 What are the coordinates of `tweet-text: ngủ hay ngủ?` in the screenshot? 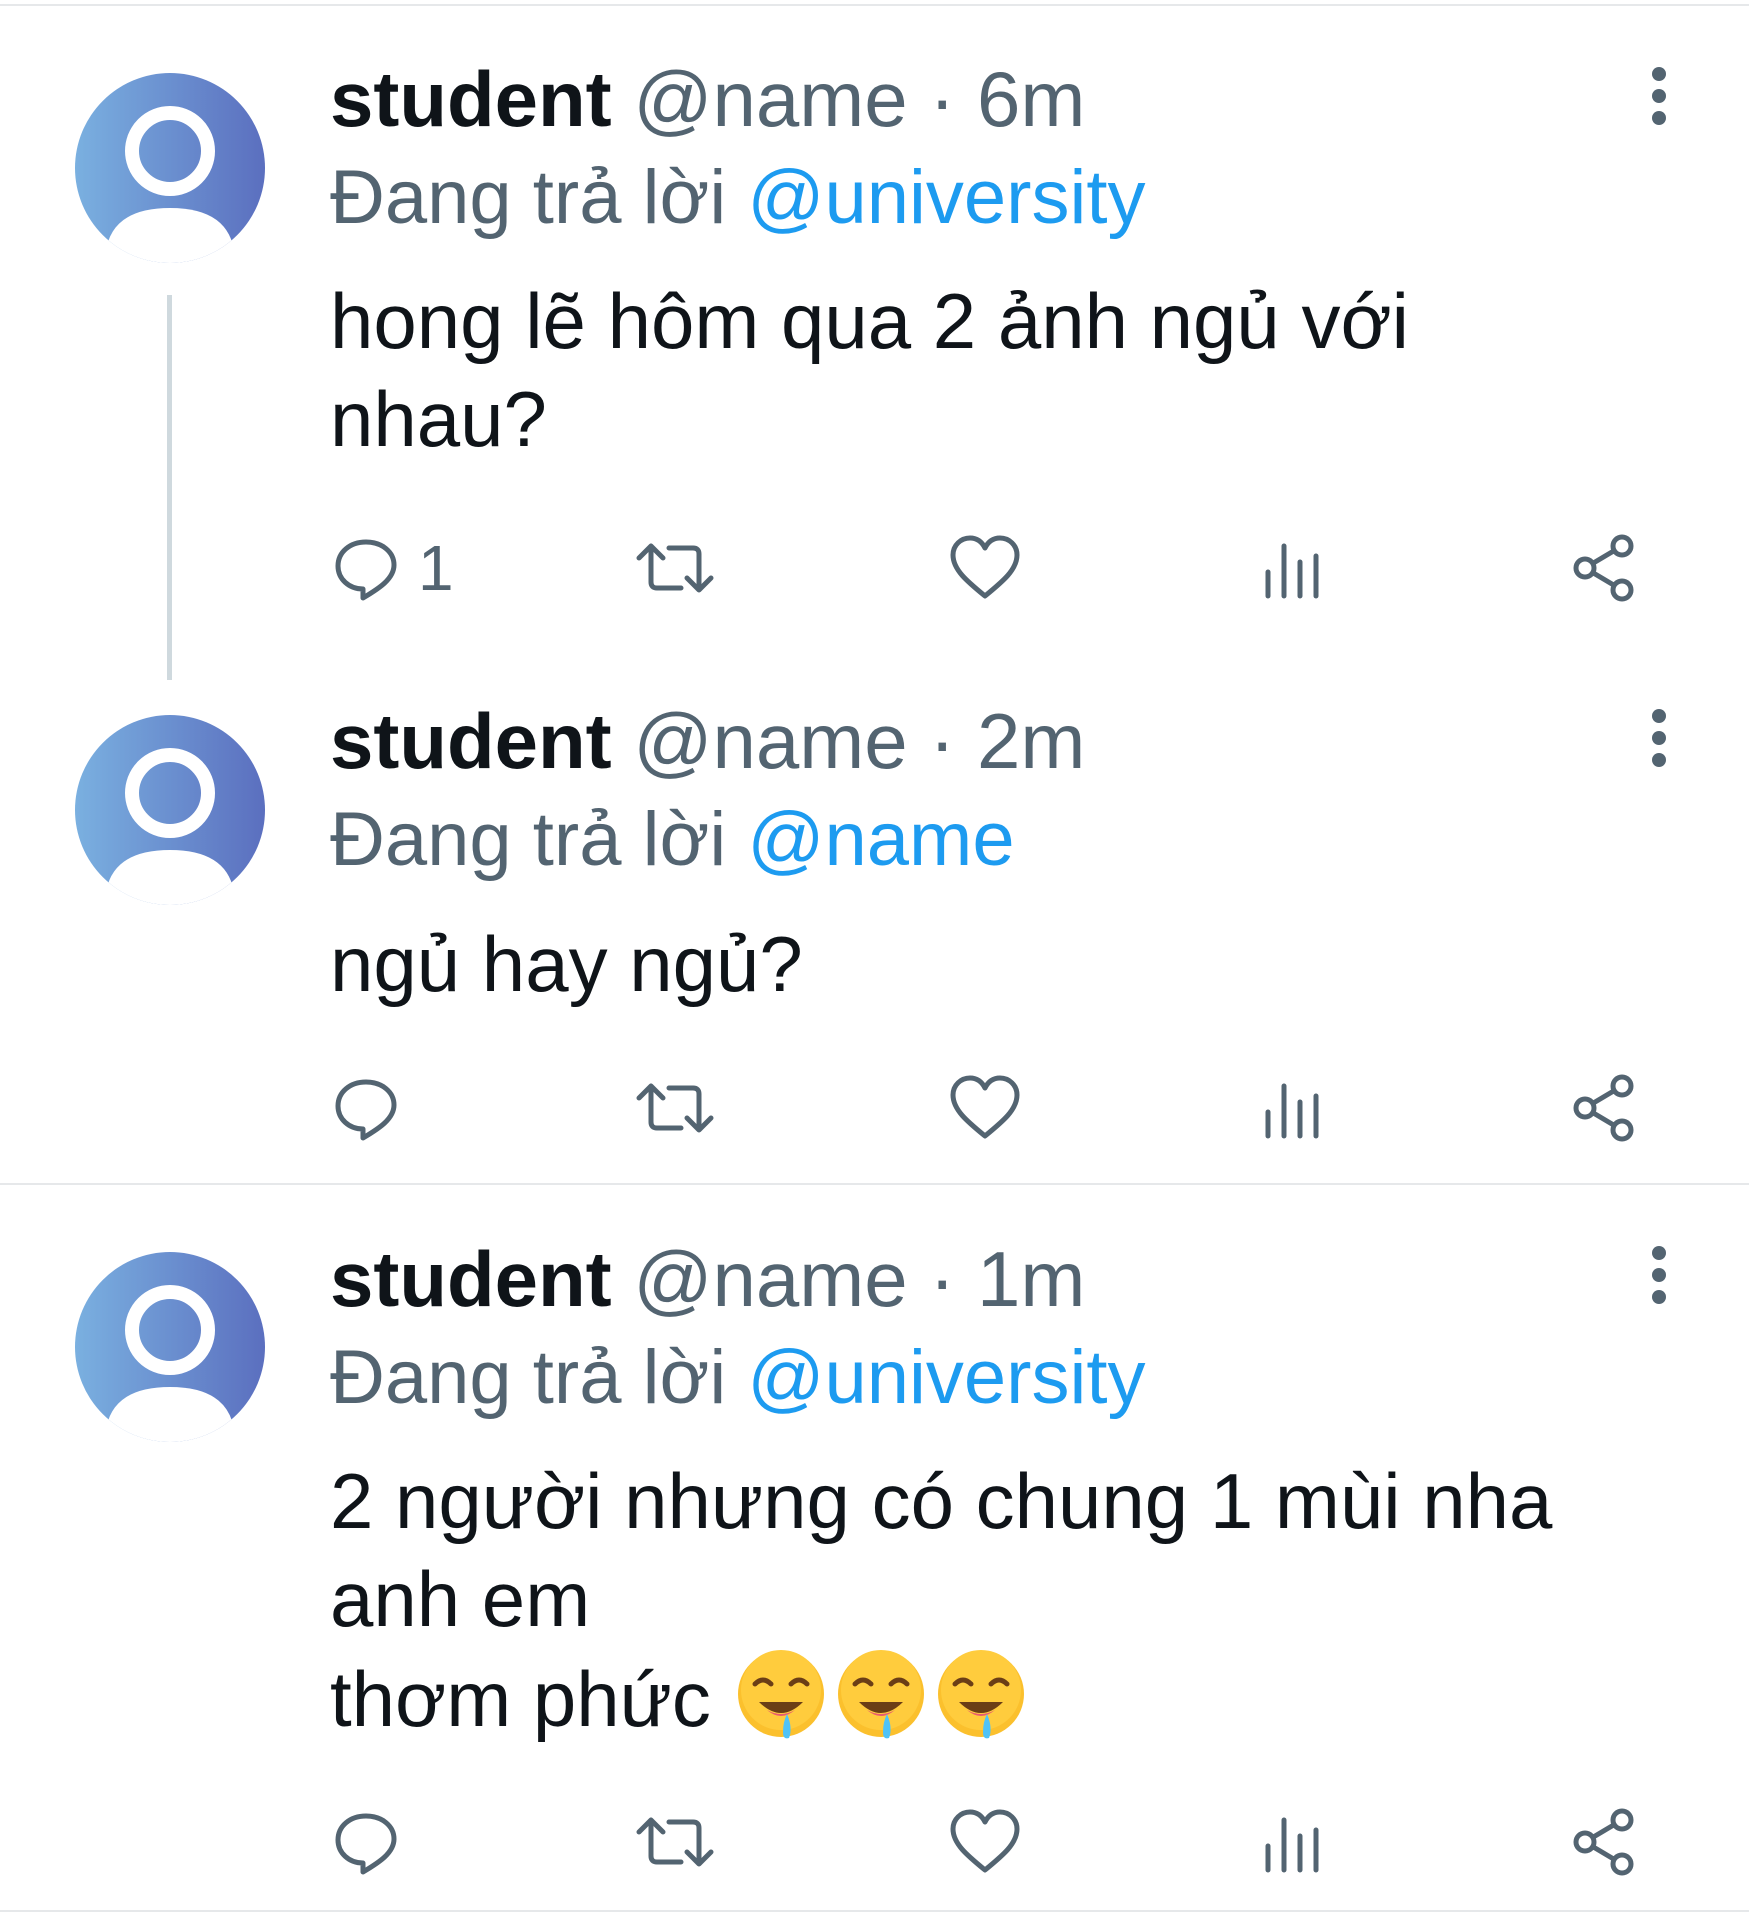 It's located at (1010, 964).